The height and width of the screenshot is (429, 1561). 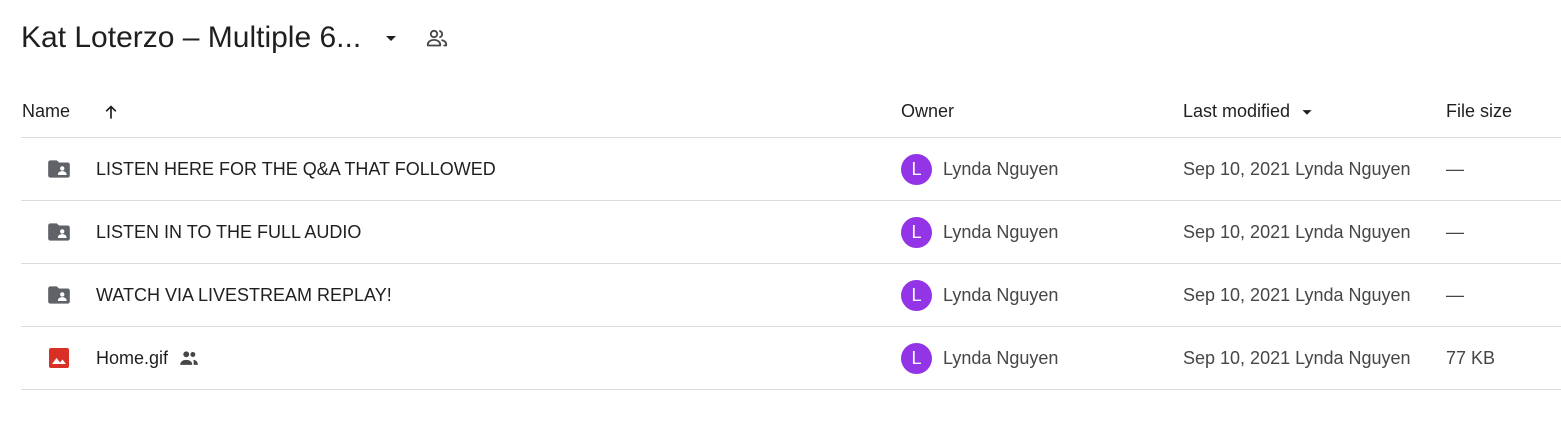 What do you see at coordinates (111, 111) in the screenshot?
I see `arrow-up-icon` at bounding box center [111, 111].